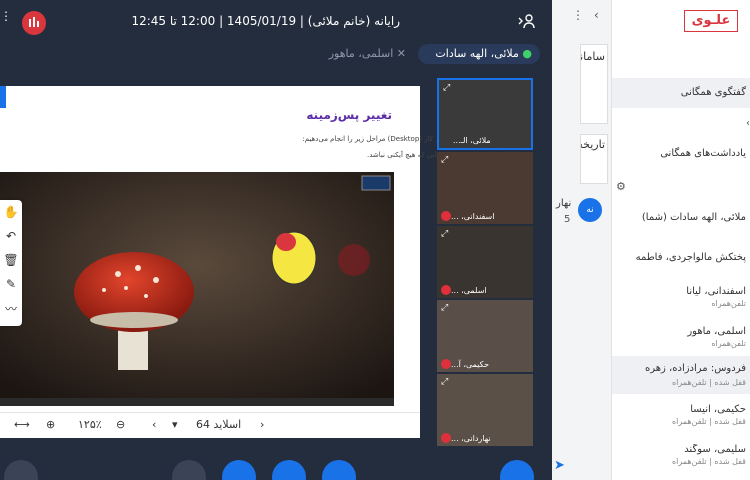  I want to click on slide-controls: ⟷ ⊕ ۱۲۵٪ ⊖ ‹ ▾ اسلاید 64 ›, so click(210, 425).